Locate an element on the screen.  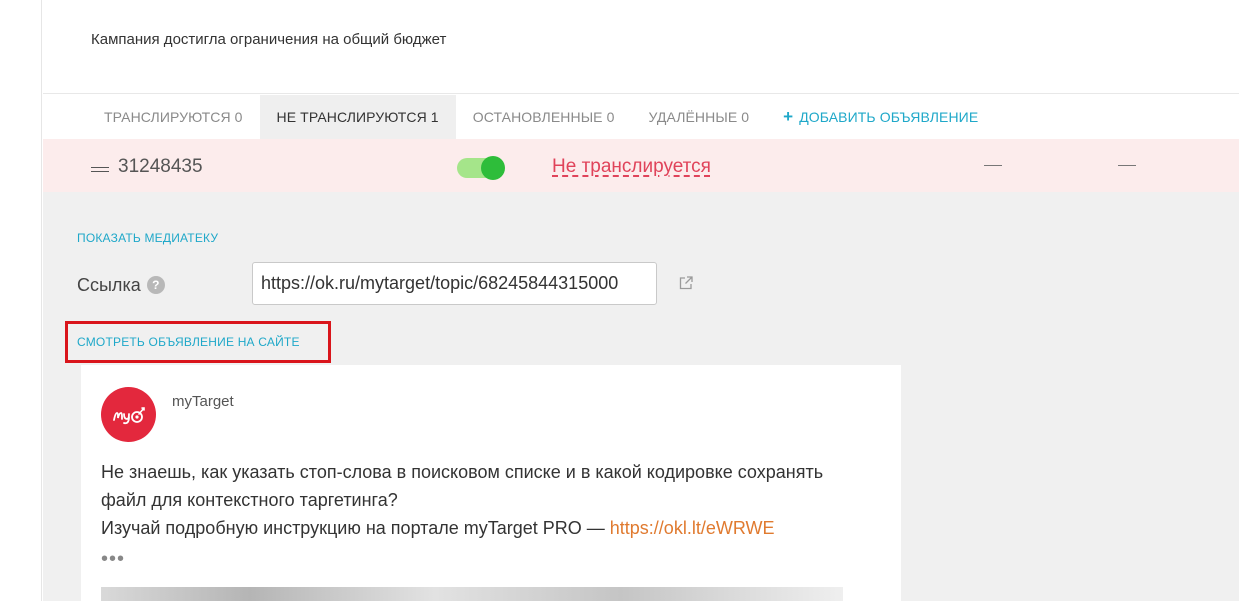
post-text-line: файл для контекстного таргетинга? is located at coordinates (249, 500).